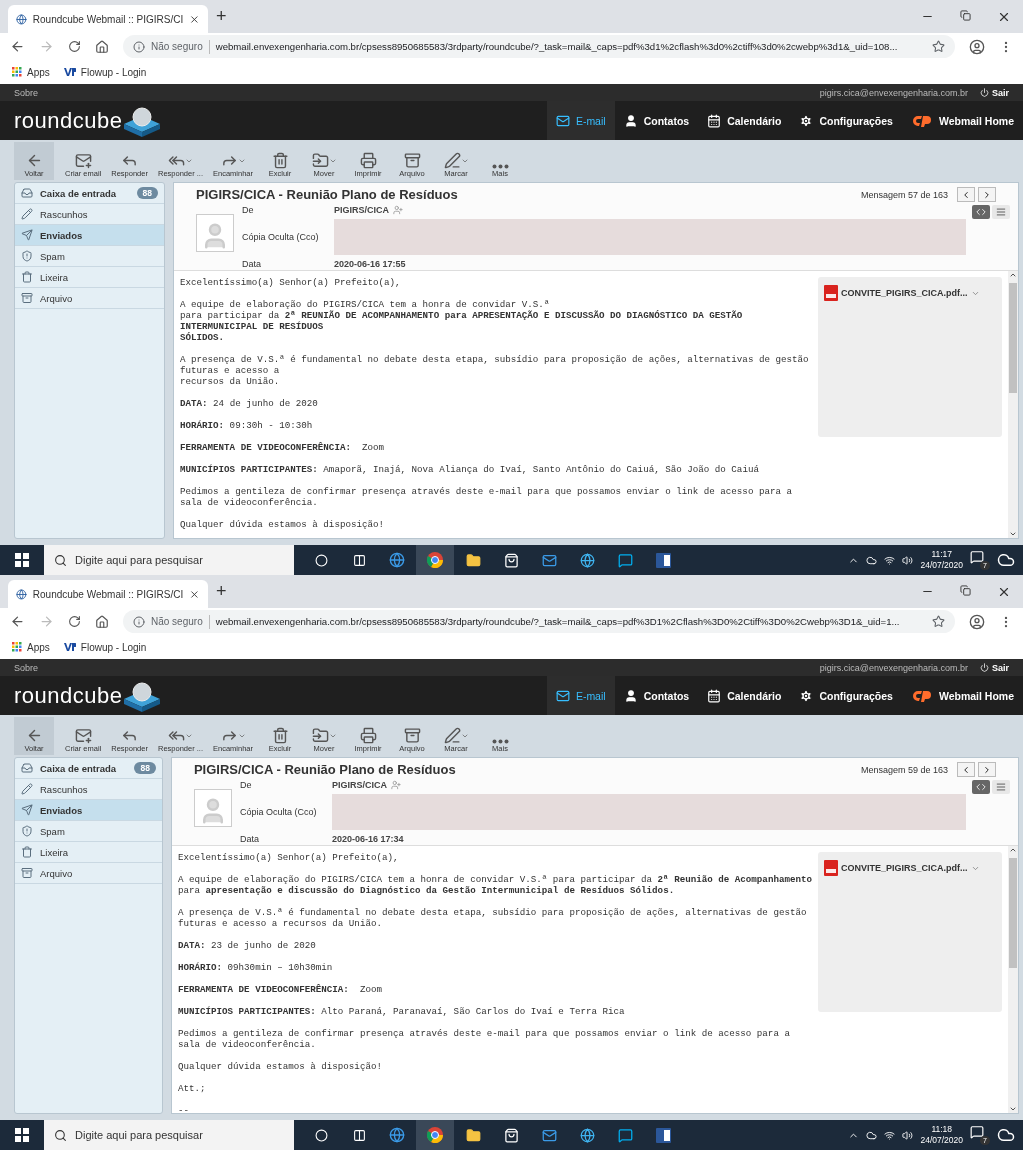  What do you see at coordinates (370, 264) in the screenshot?
I see `field-value: 2020-06-16 17:55` at bounding box center [370, 264].